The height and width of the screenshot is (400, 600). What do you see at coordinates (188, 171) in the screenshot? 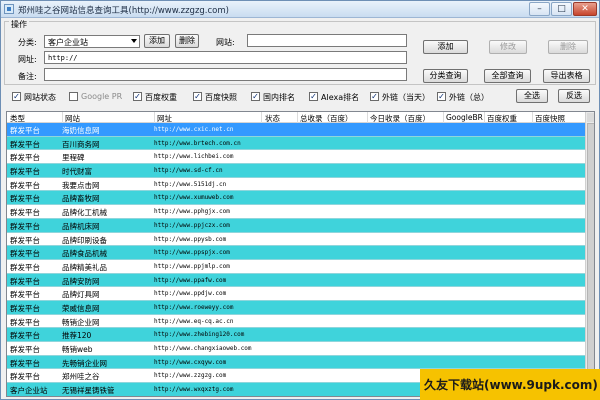
I see `cell-url: http://www.sd-cf.cn` at bounding box center [188, 171].